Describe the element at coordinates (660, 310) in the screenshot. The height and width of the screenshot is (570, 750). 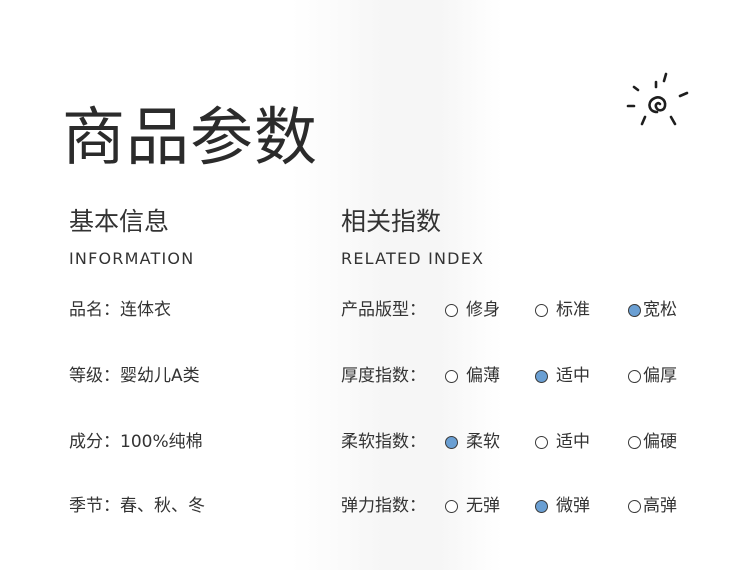
I see `option-label: 宽松` at that location.